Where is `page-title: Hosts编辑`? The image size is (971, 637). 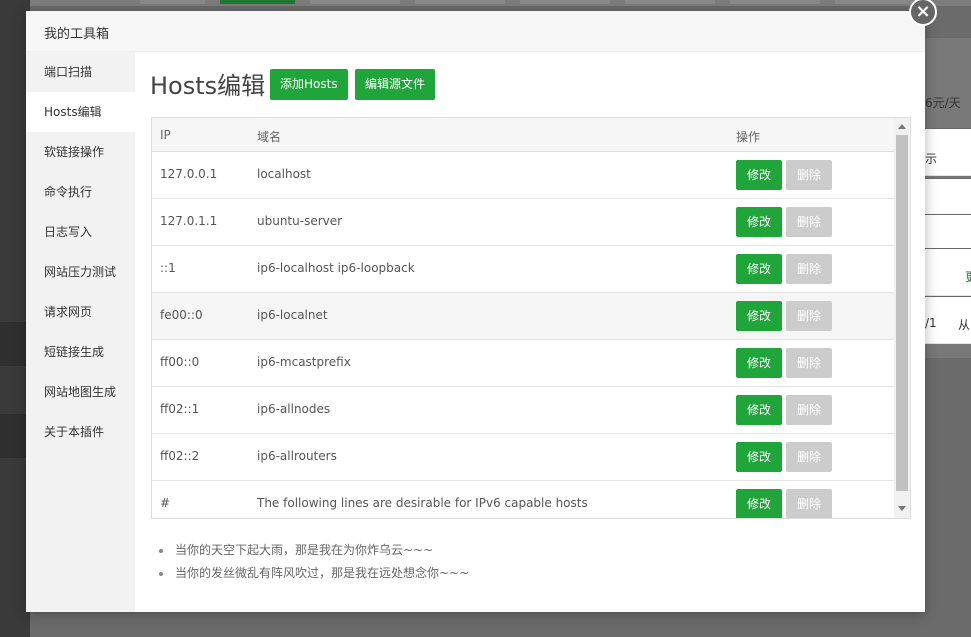
page-title: Hosts编辑 is located at coordinates (208, 86).